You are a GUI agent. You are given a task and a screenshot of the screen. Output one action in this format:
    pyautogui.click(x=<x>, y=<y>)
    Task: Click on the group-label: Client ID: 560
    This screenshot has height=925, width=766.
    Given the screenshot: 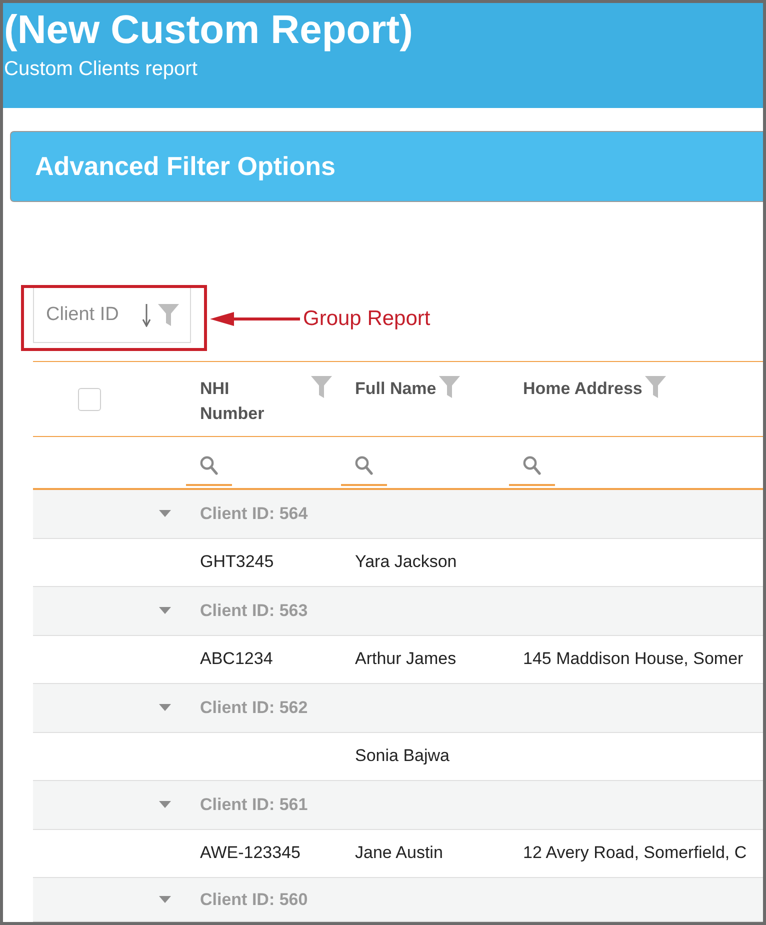 What is the action you would take?
    pyautogui.click(x=254, y=900)
    